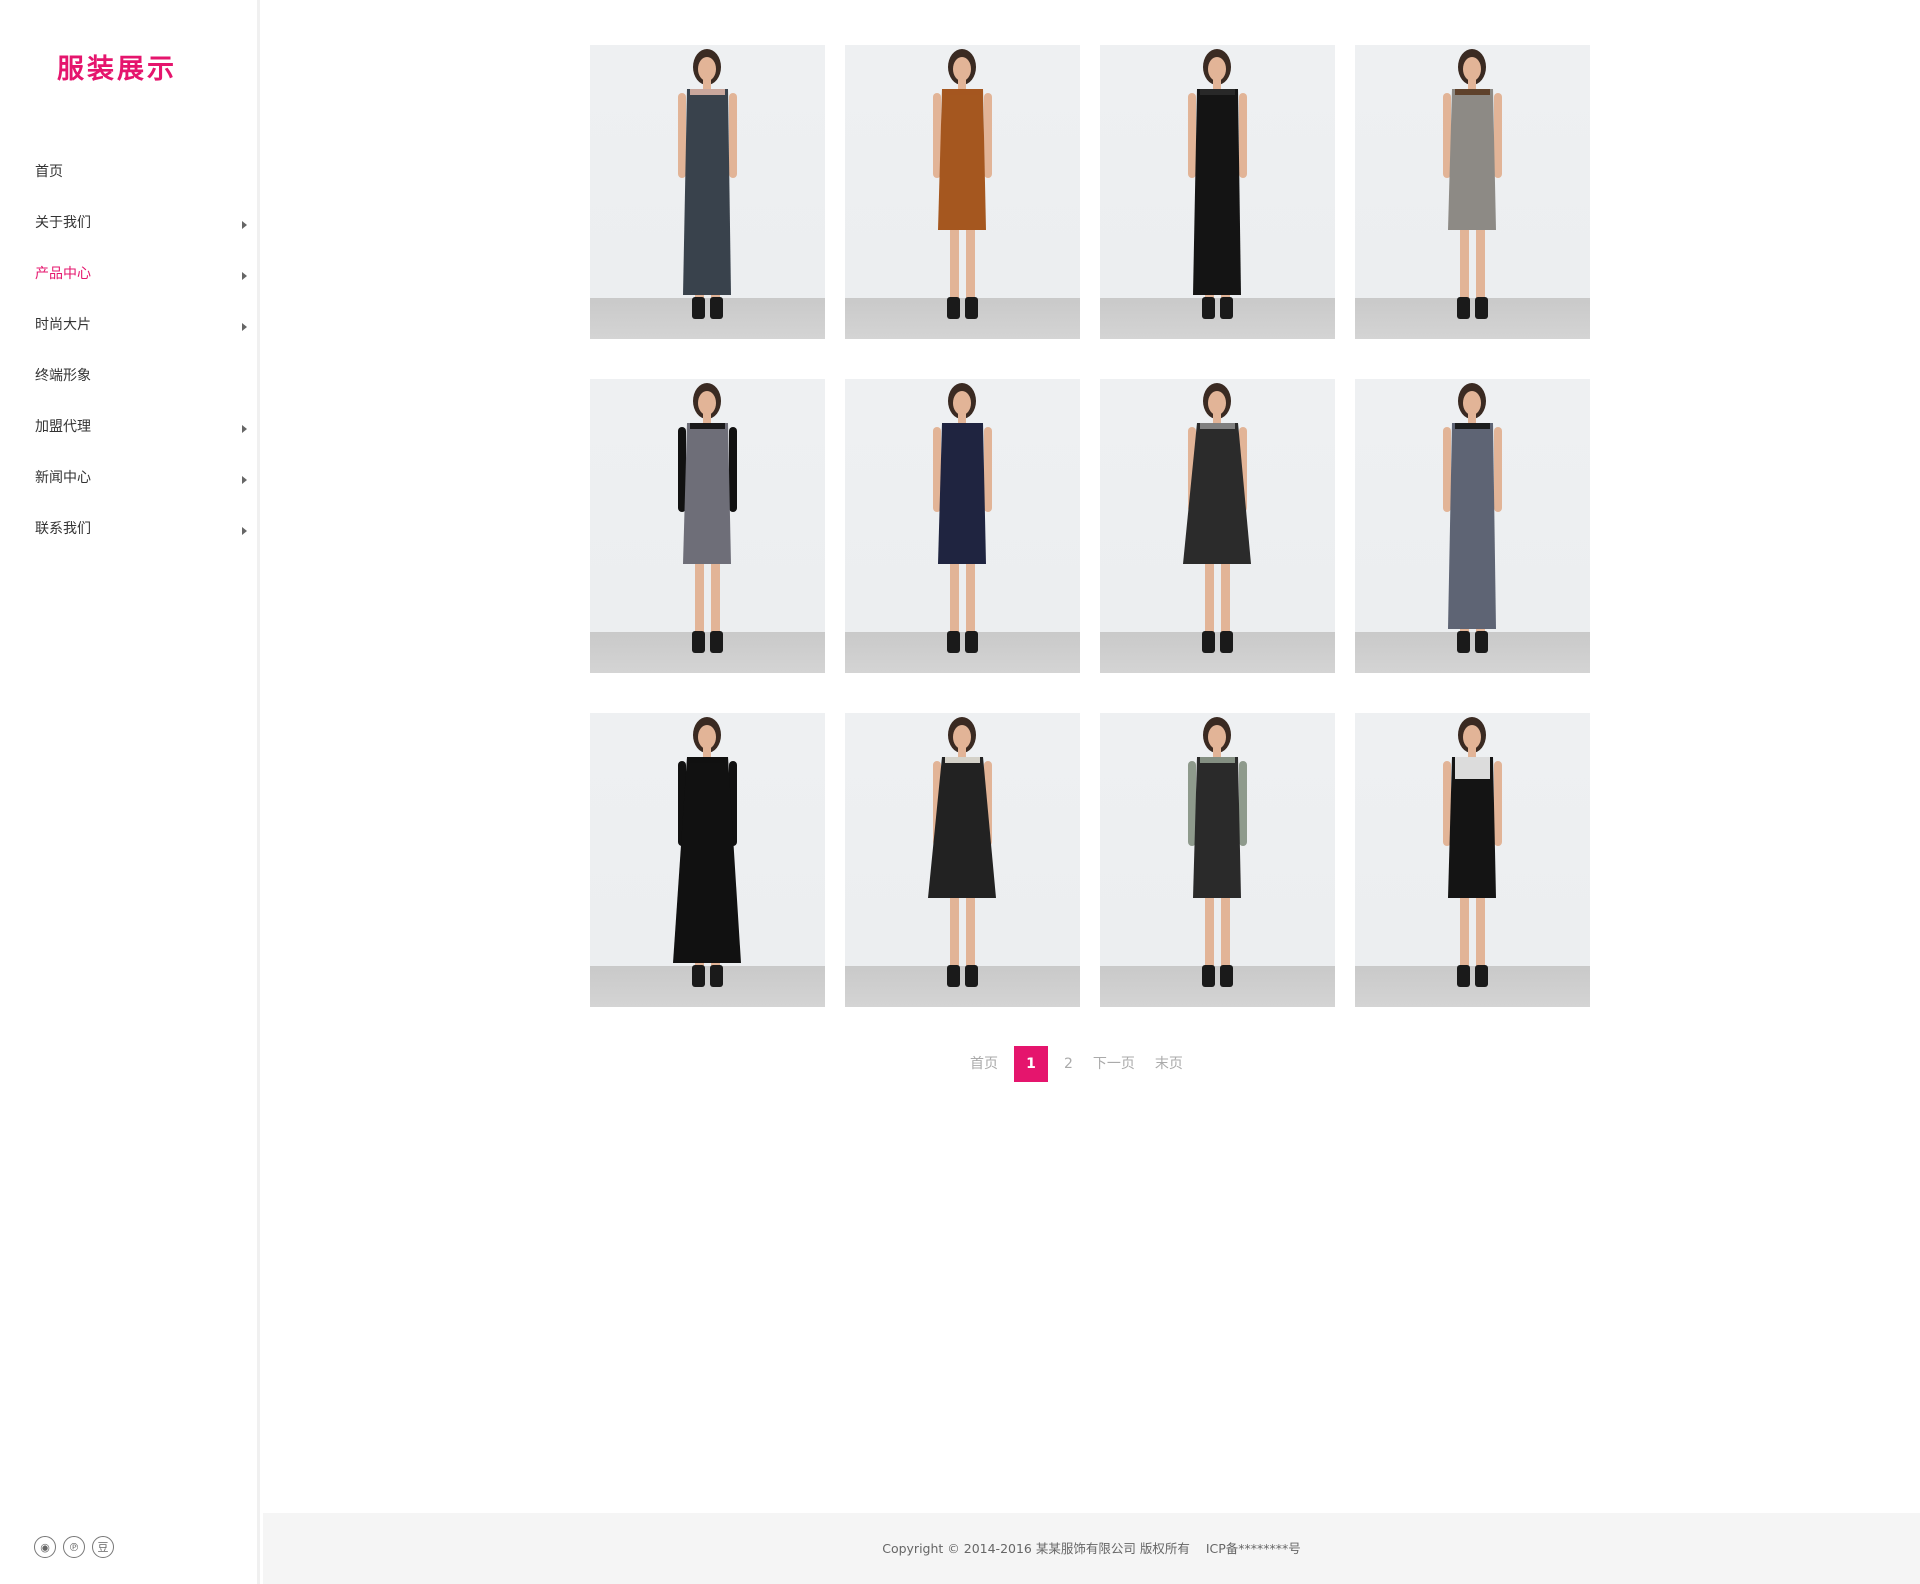  I want to click on nav-item-label: 加盟代理, so click(63, 427).